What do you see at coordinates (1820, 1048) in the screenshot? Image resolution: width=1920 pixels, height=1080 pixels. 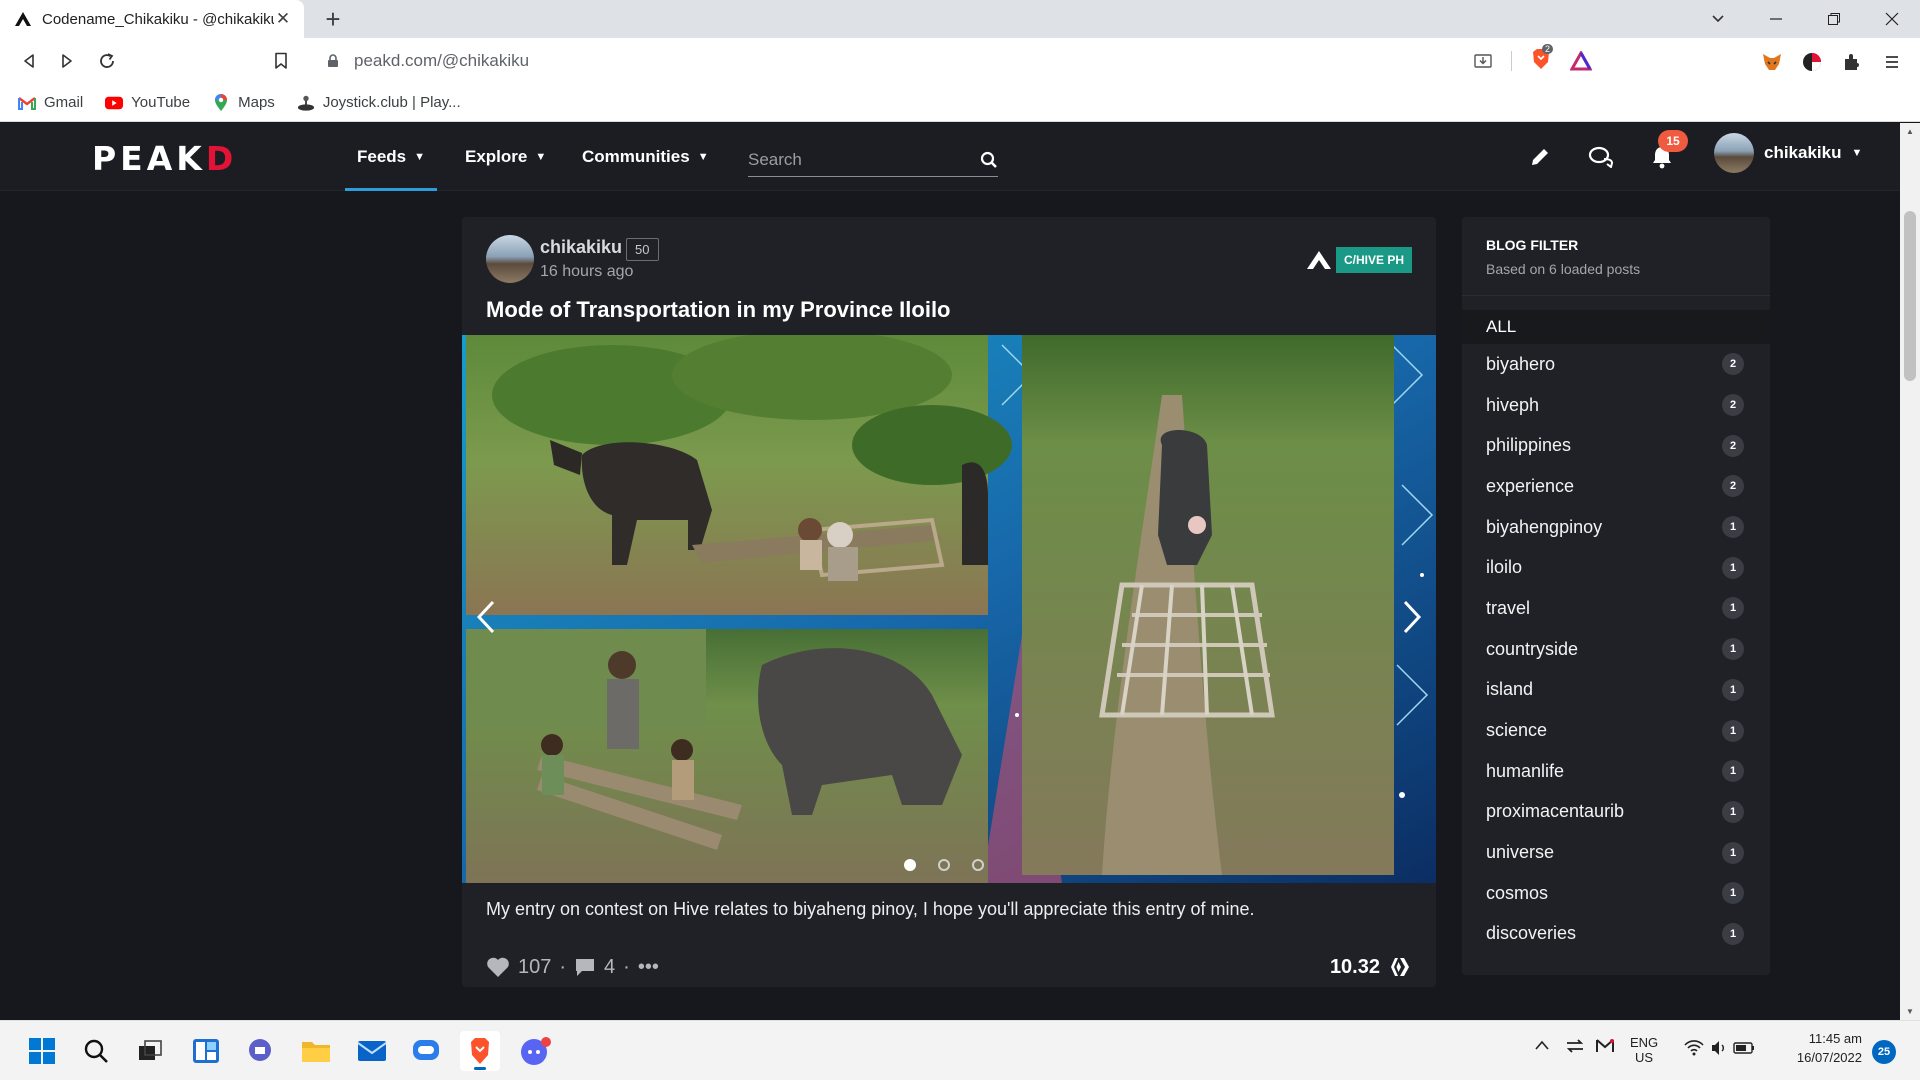 I see `clock: 11:45 am 16/07/2022` at bounding box center [1820, 1048].